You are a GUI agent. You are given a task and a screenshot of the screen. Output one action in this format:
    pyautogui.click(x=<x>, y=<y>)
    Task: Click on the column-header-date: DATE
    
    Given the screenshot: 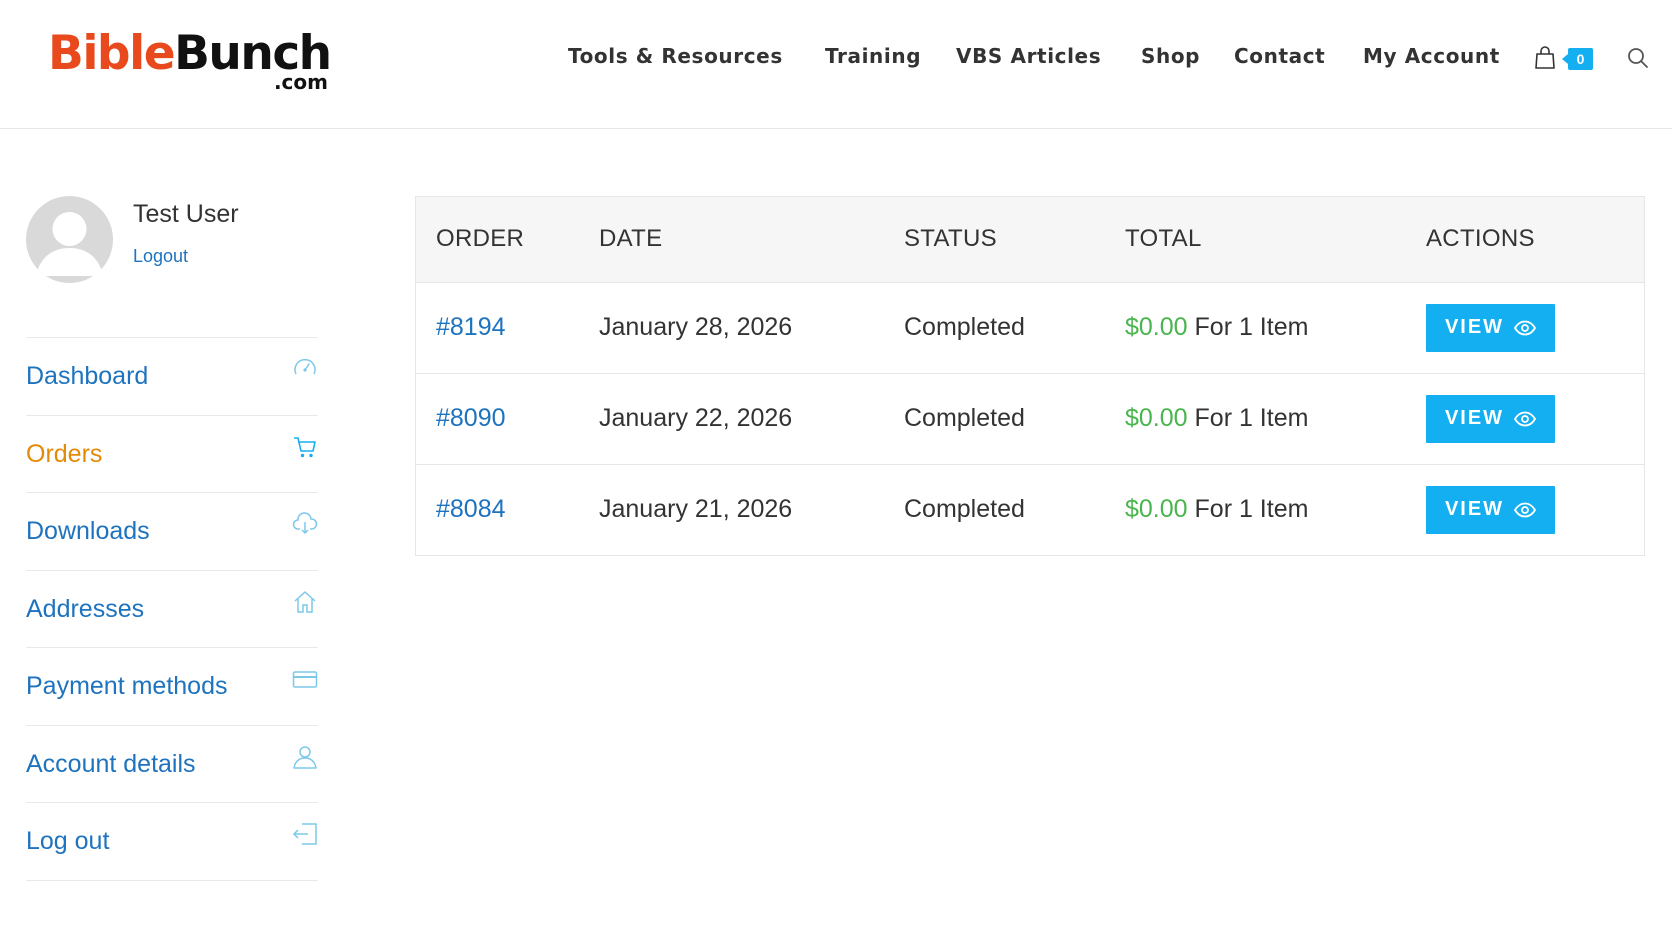 What is the action you would take?
    pyautogui.click(x=631, y=239)
    